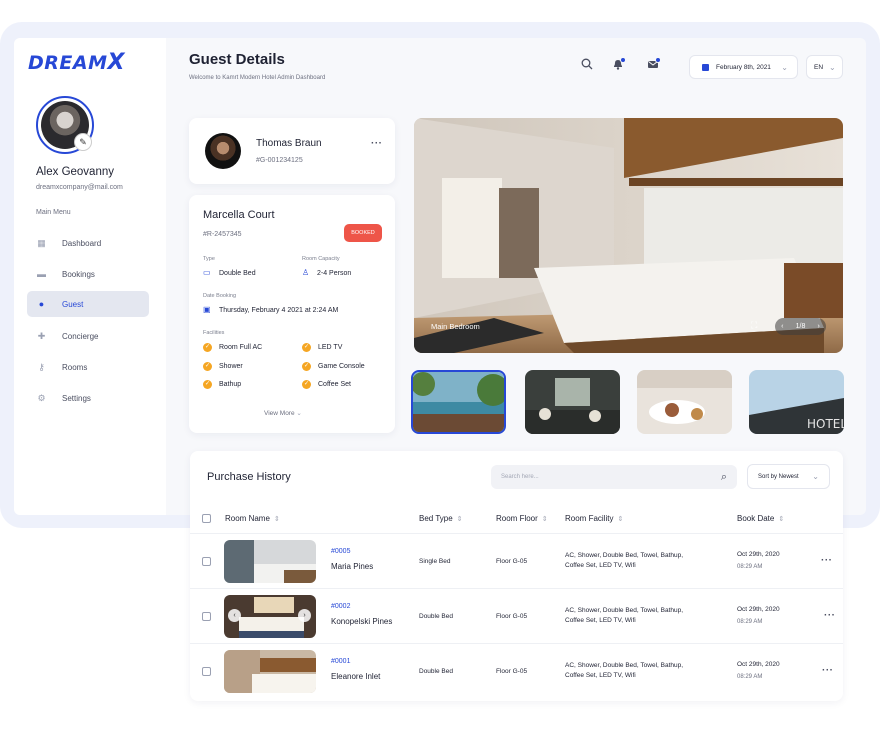 This screenshot has height=738, width=880. What do you see at coordinates (206, 518) in the screenshot?
I see `select-all-checkbox` at bounding box center [206, 518].